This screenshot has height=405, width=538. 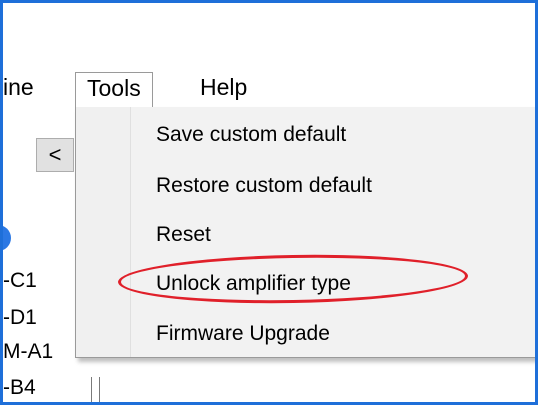 I want to click on menu-item-partial: ine, so click(x=18, y=87).